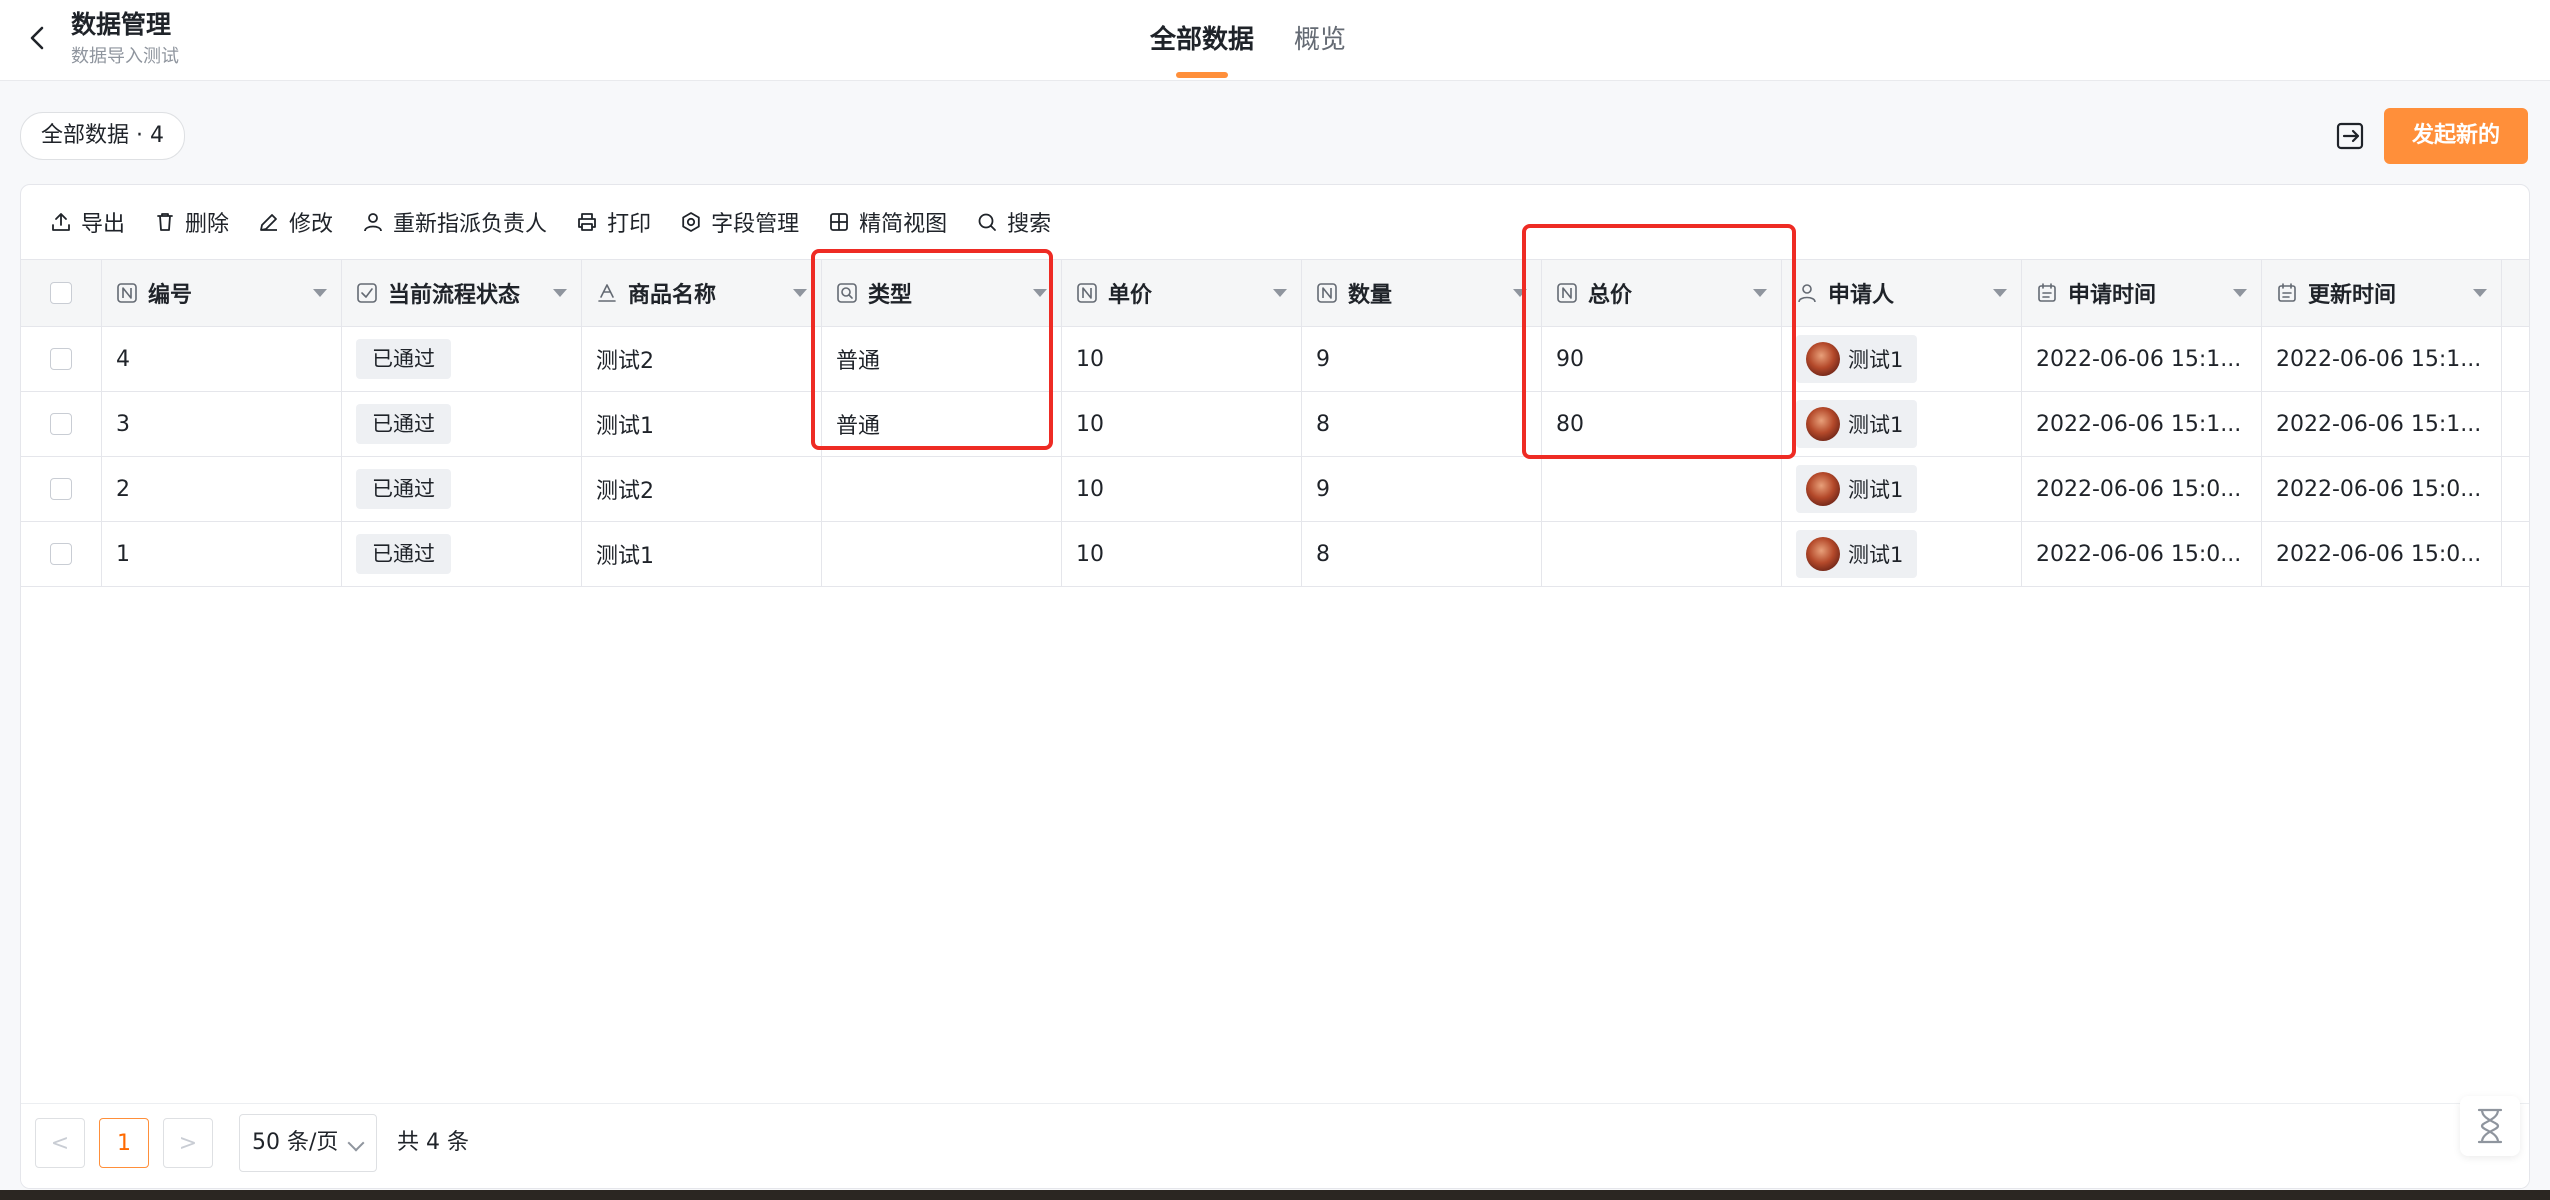 The image size is (2550, 1200). What do you see at coordinates (702, 489) in the screenshot?
I see `cell-product-name: 测试2` at bounding box center [702, 489].